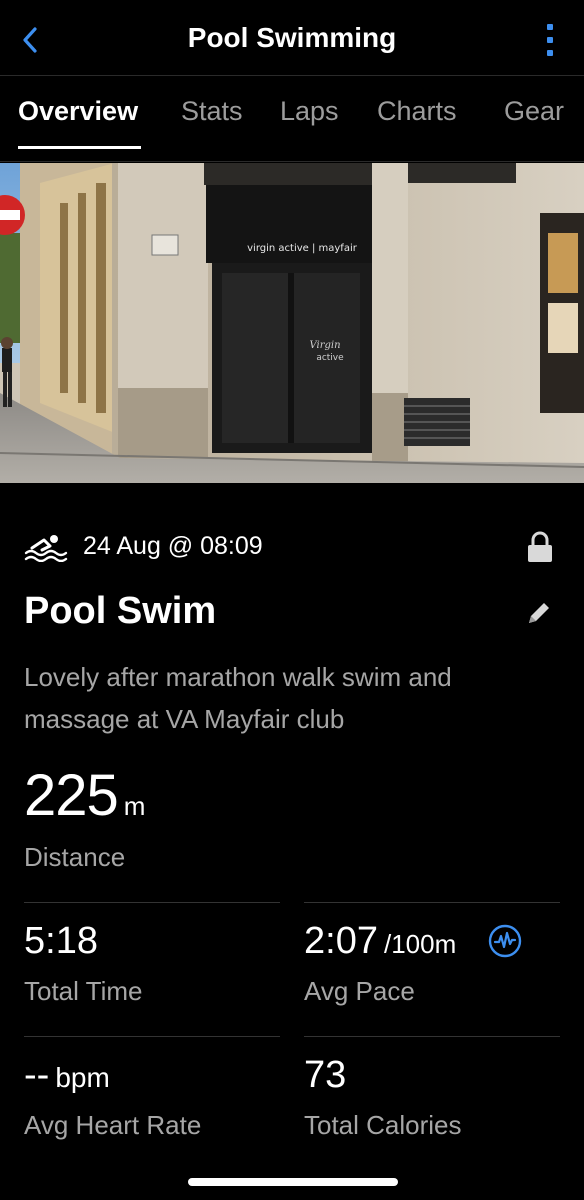 This screenshot has height=1200, width=584. Describe the element at coordinates (75, 857) in the screenshot. I see `distance-label: Distance` at that location.